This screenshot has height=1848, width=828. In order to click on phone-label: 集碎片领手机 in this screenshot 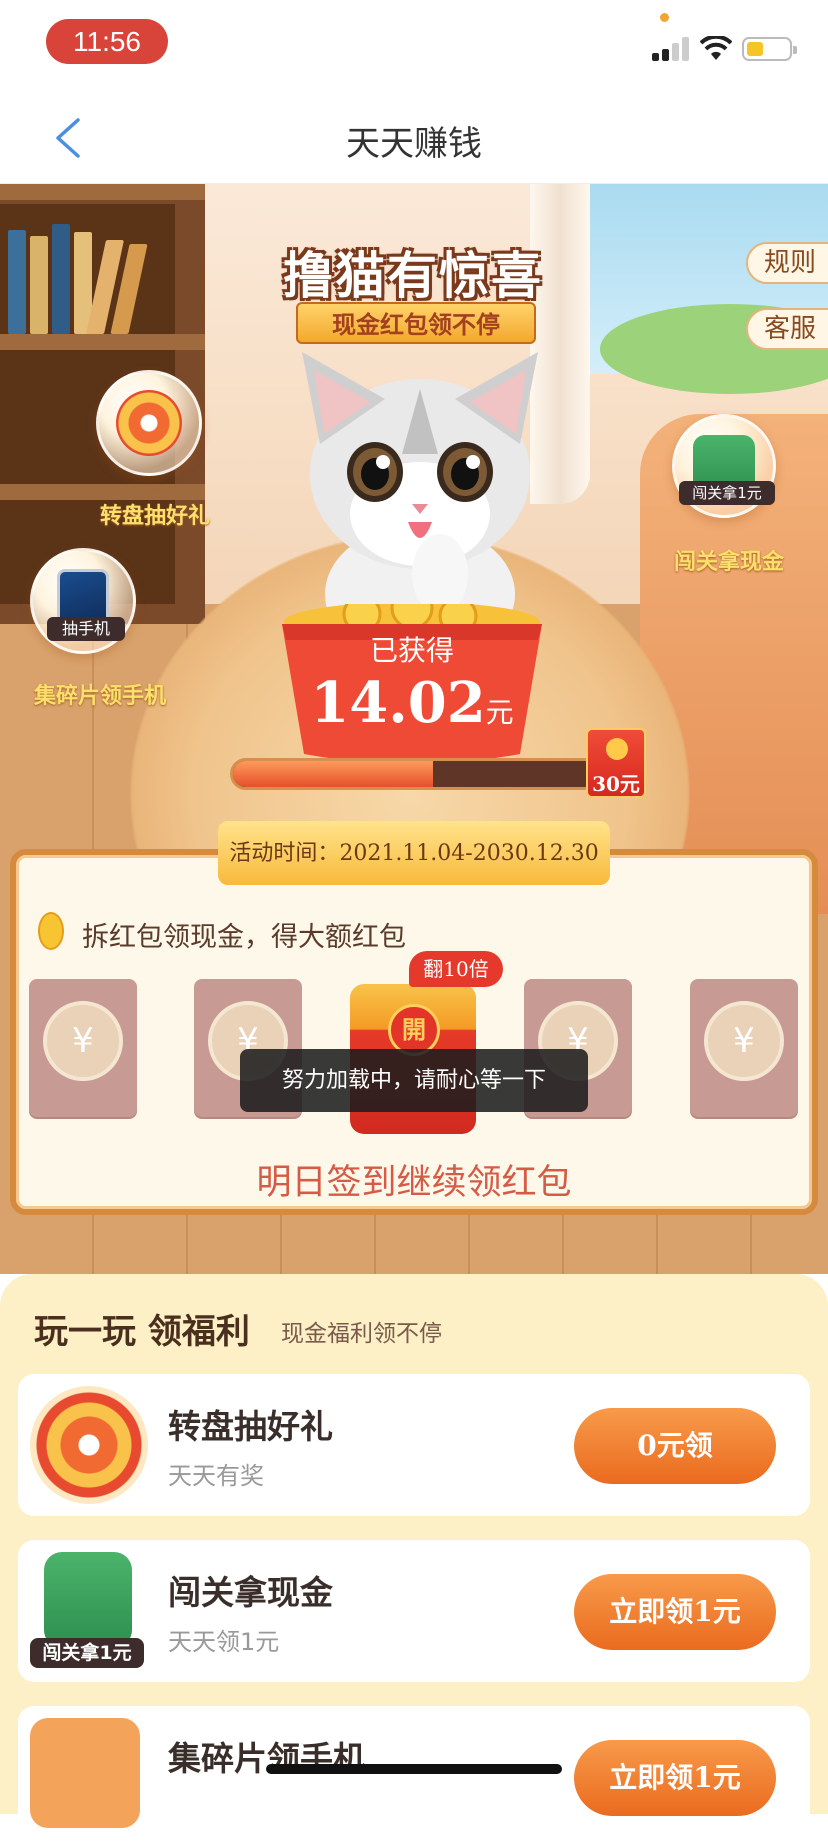, I will do `click(100, 694)`.